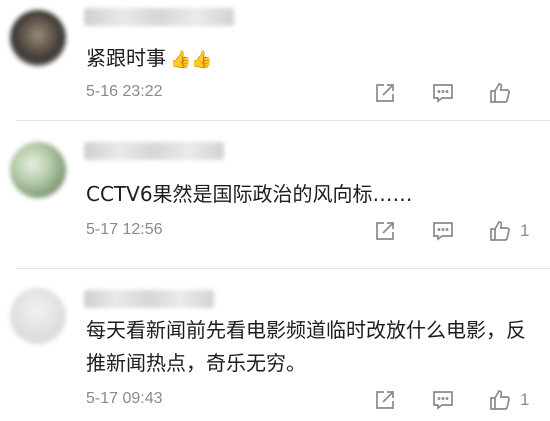  I want to click on like-button, so click(504, 93).